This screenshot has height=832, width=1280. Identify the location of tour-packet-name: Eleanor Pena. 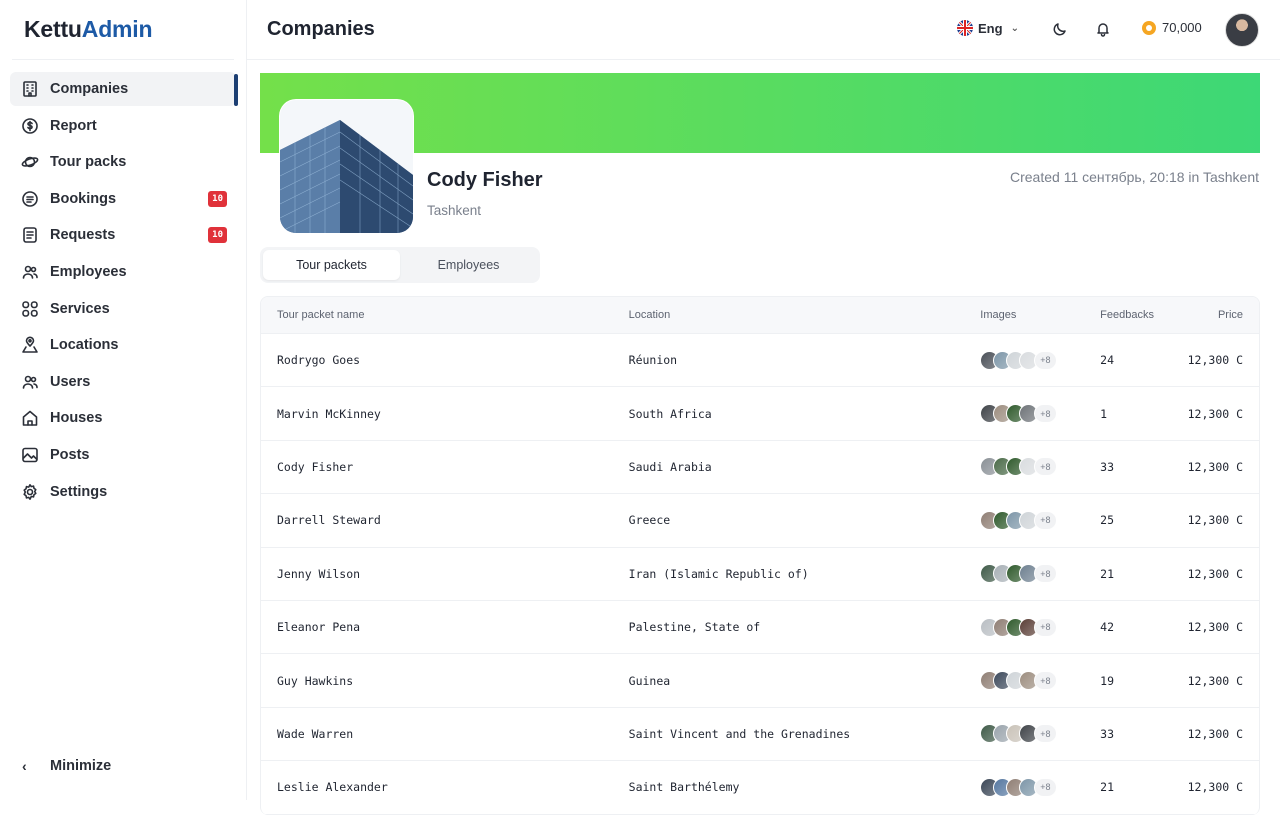
(319, 627).